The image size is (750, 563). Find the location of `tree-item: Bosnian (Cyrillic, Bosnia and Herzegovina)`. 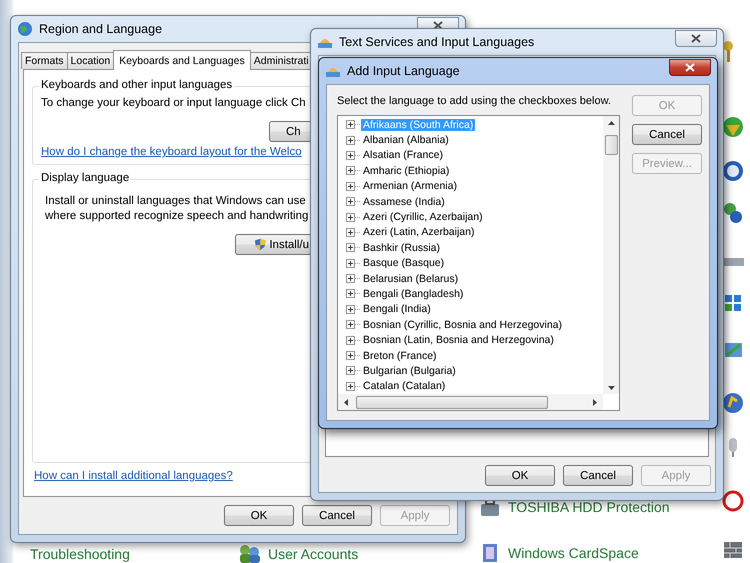

tree-item: Bosnian (Cyrillic, Bosnia and Herzegovina) is located at coordinates (462, 324).